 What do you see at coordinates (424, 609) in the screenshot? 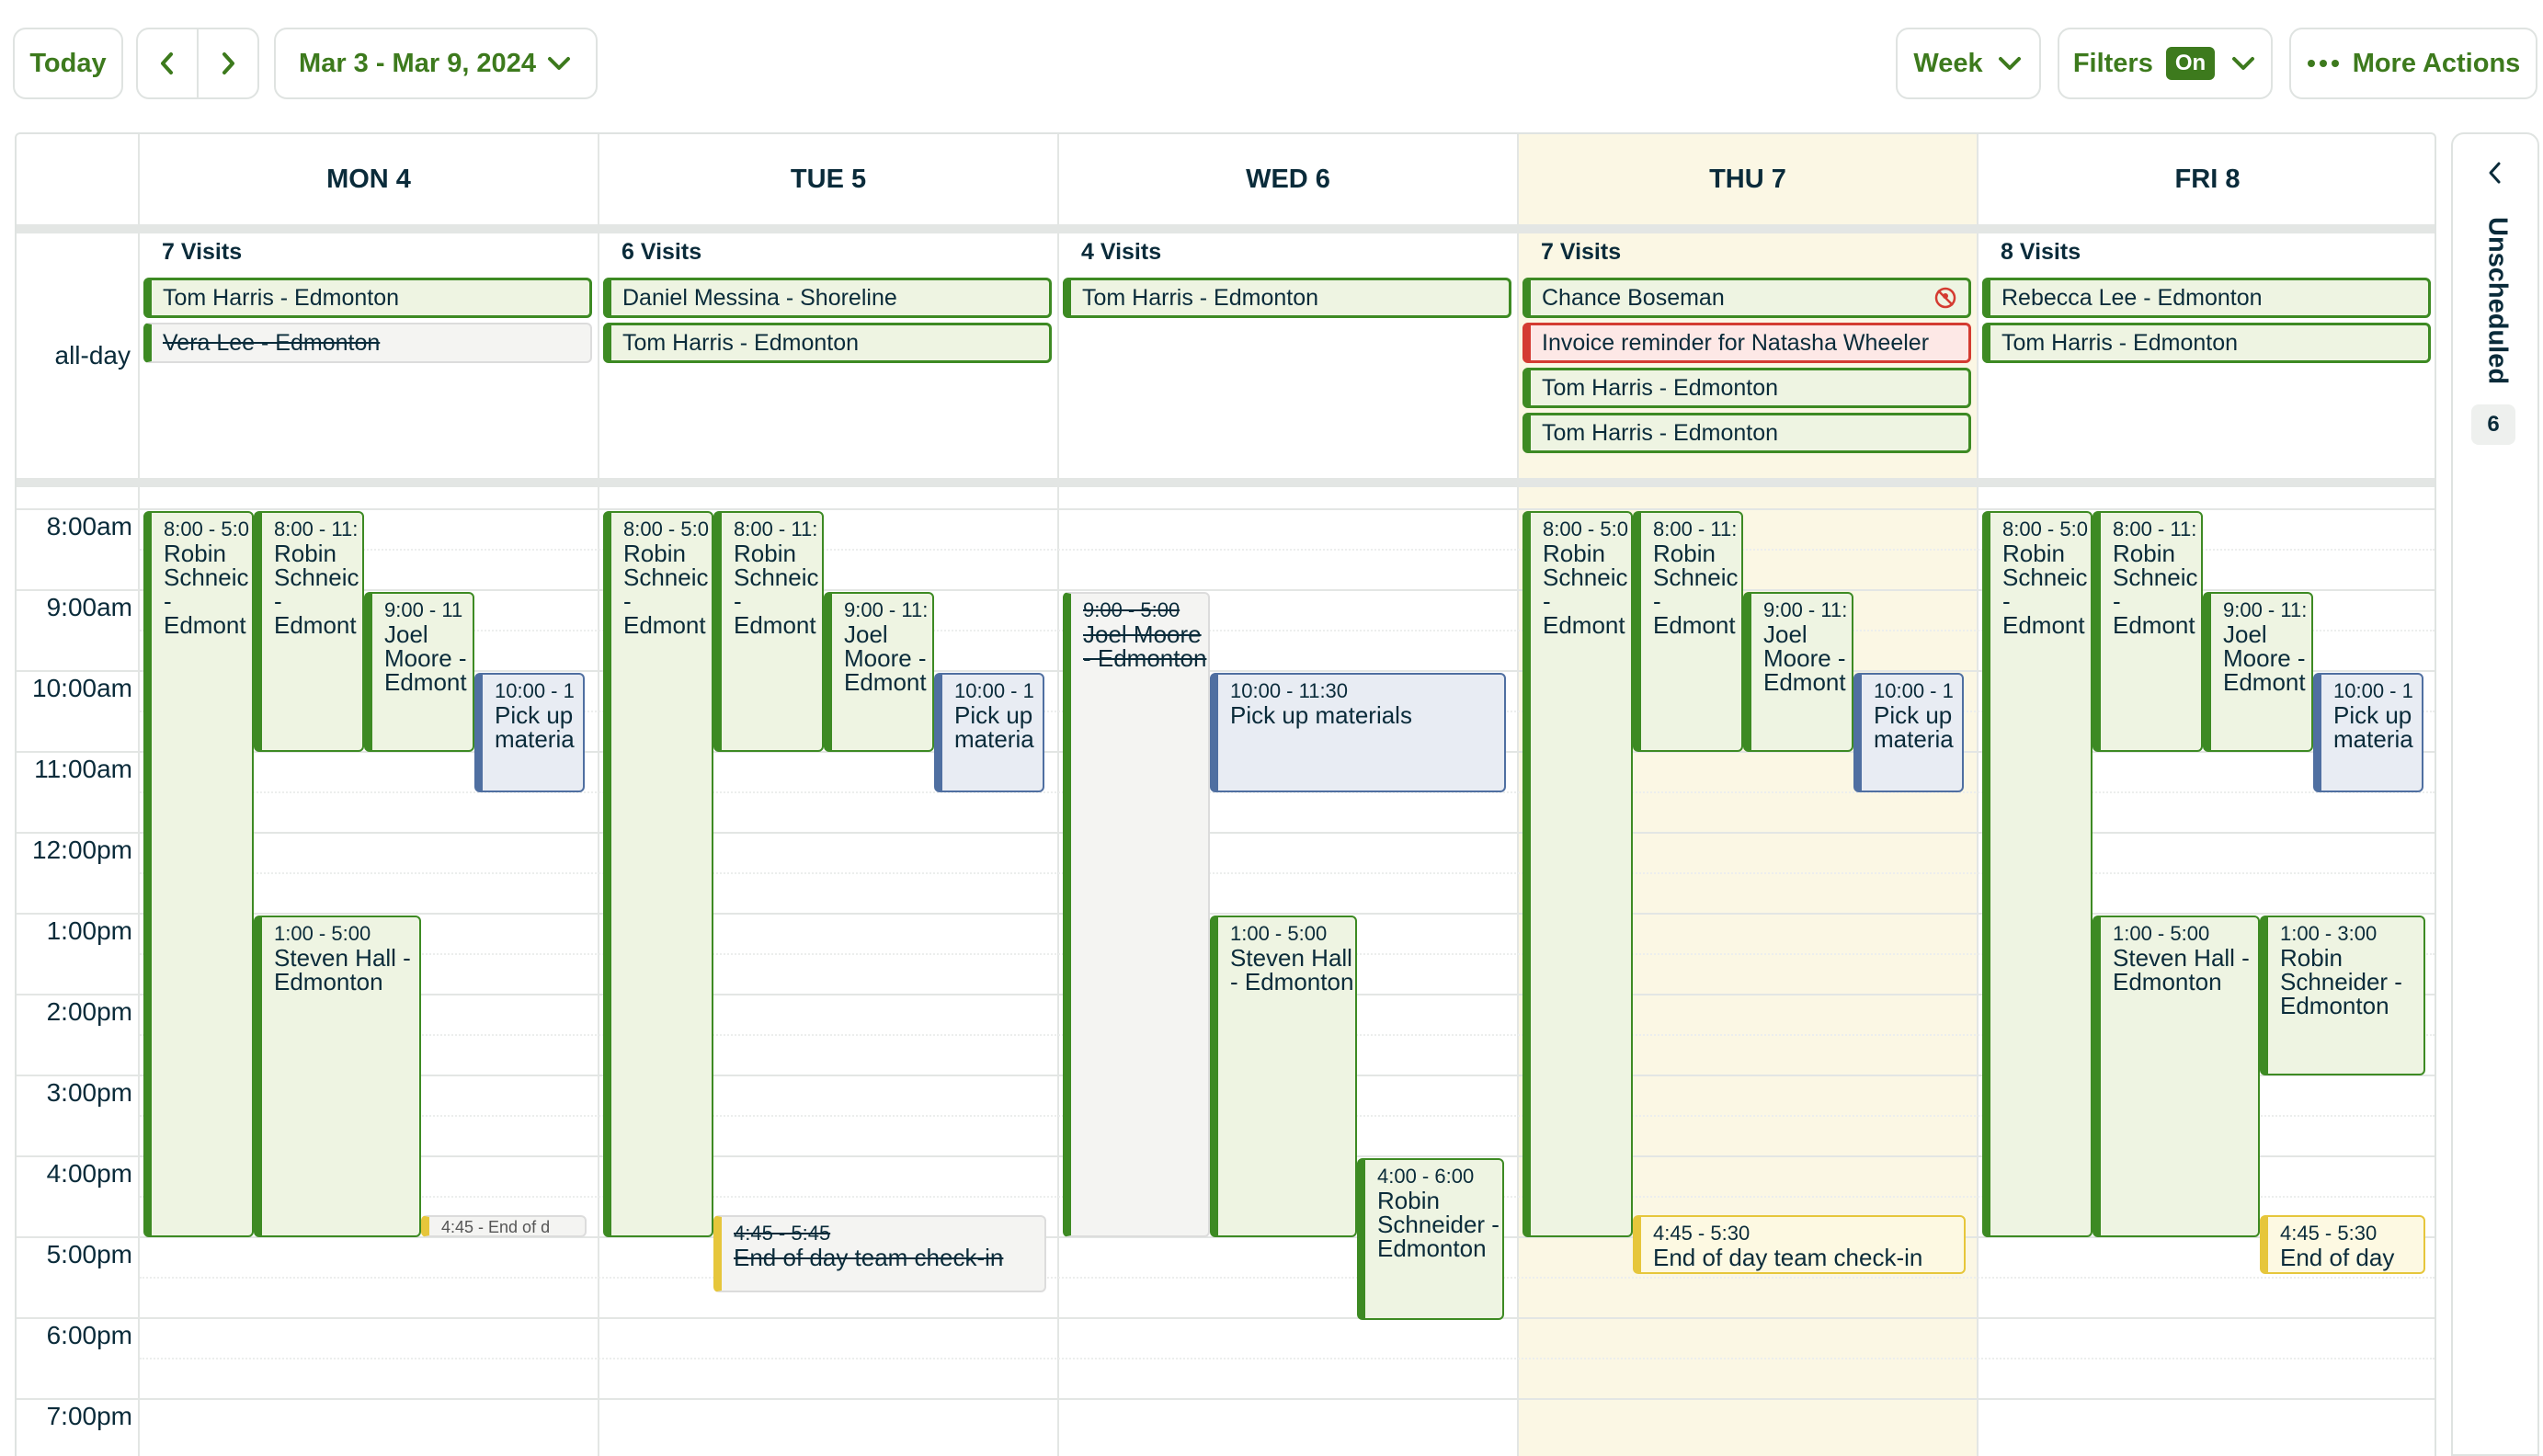
I see `event-time: 9:00 - 11` at bounding box center [424, 609].